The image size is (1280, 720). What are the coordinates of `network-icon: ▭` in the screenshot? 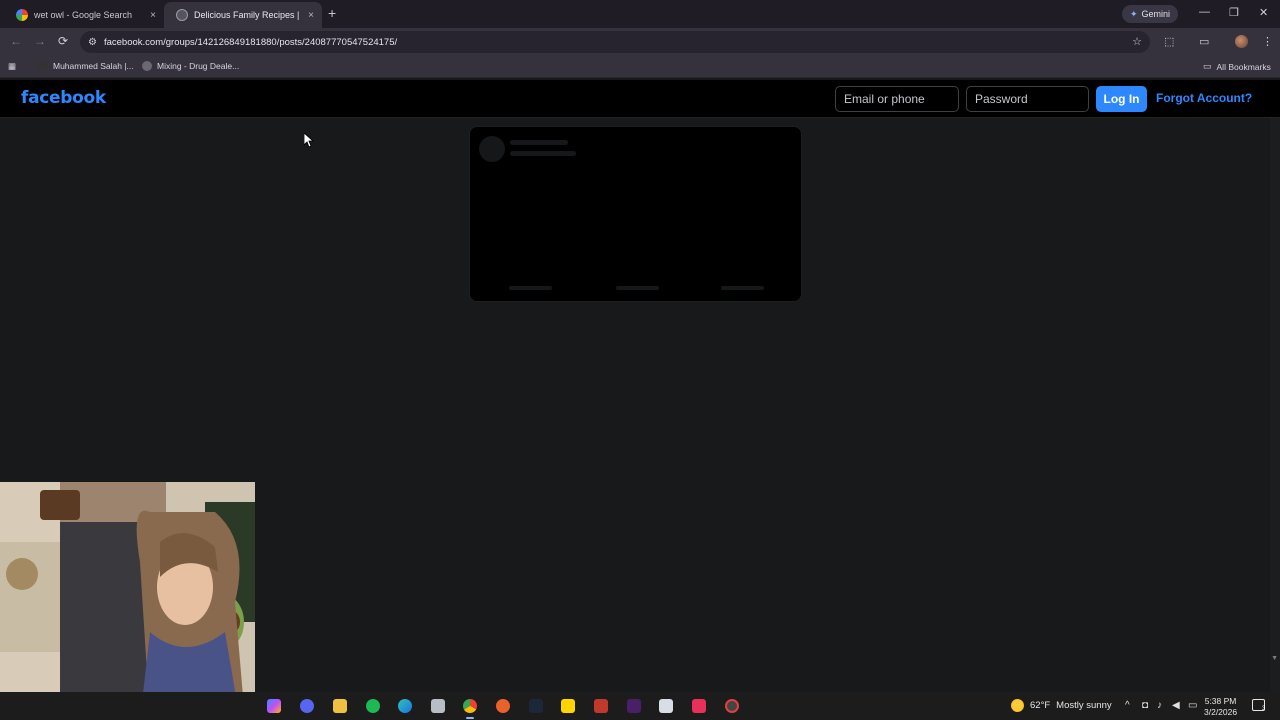 It's located at (1192, 705).